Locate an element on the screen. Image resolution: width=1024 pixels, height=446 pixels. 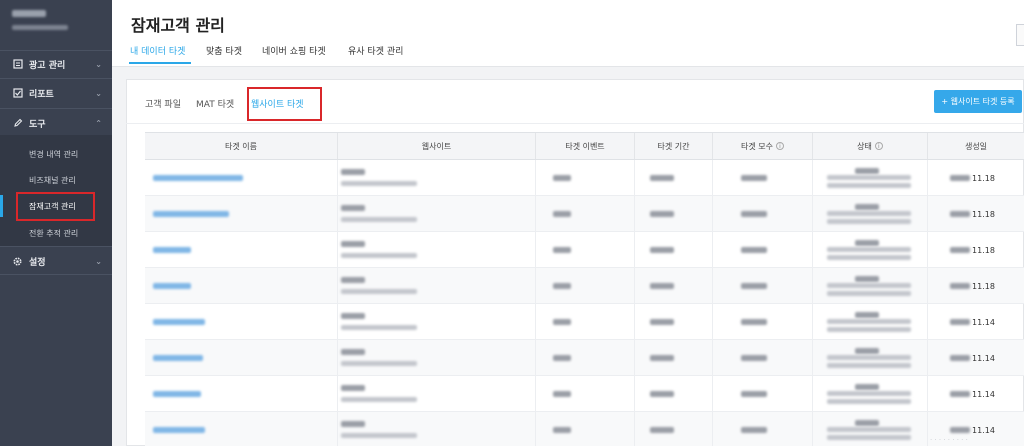
col-header-target-name: 타겟 이름 is located at coordinates (241, 146).